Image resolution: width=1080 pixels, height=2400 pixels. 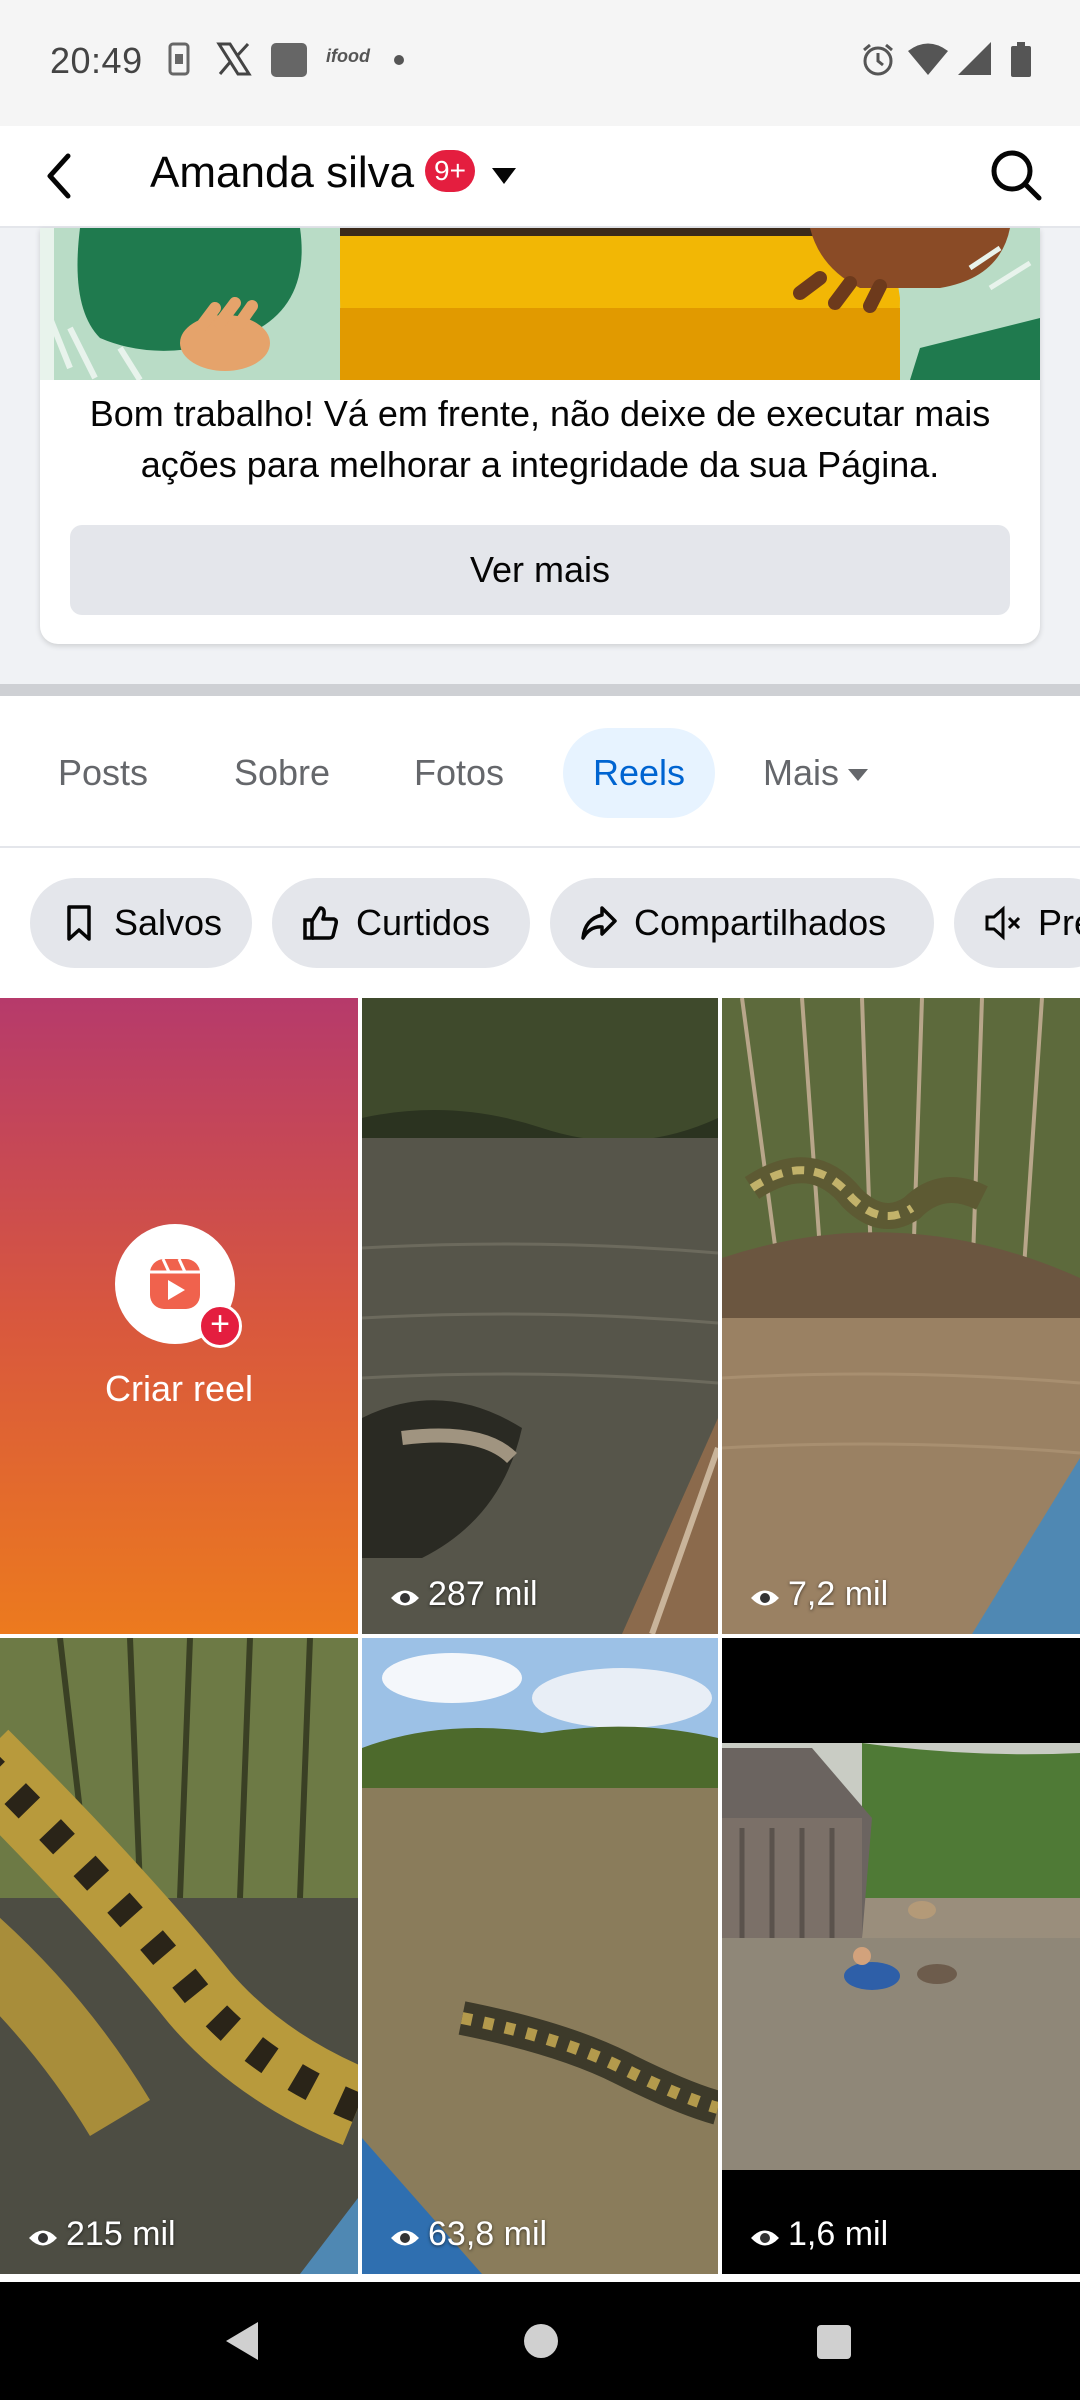 What do you see at coordinates (320, 923) in the screenshot?
I see `thumbs-up-icon` at bounding box center [320, 923].